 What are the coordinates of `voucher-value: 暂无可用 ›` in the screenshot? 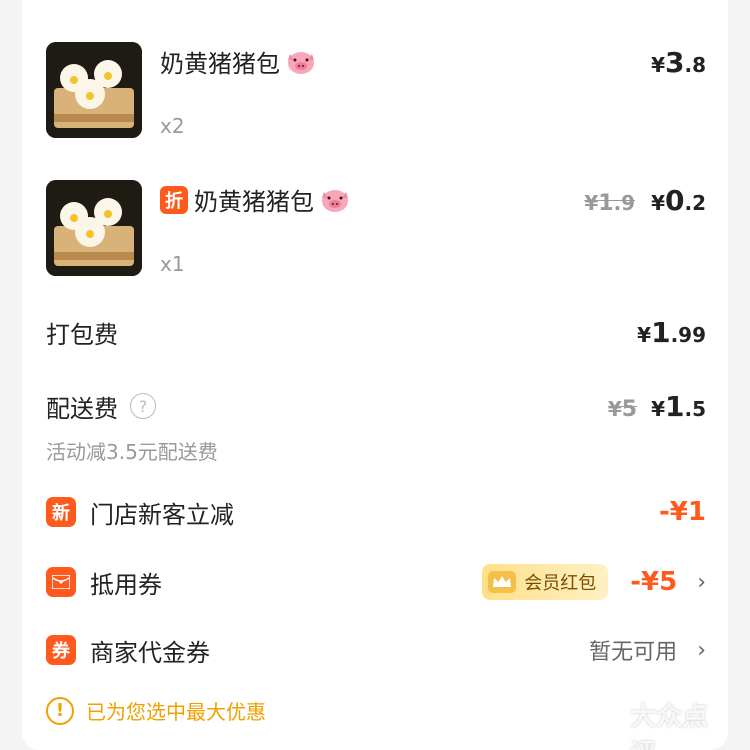 It's located at (647, 650).